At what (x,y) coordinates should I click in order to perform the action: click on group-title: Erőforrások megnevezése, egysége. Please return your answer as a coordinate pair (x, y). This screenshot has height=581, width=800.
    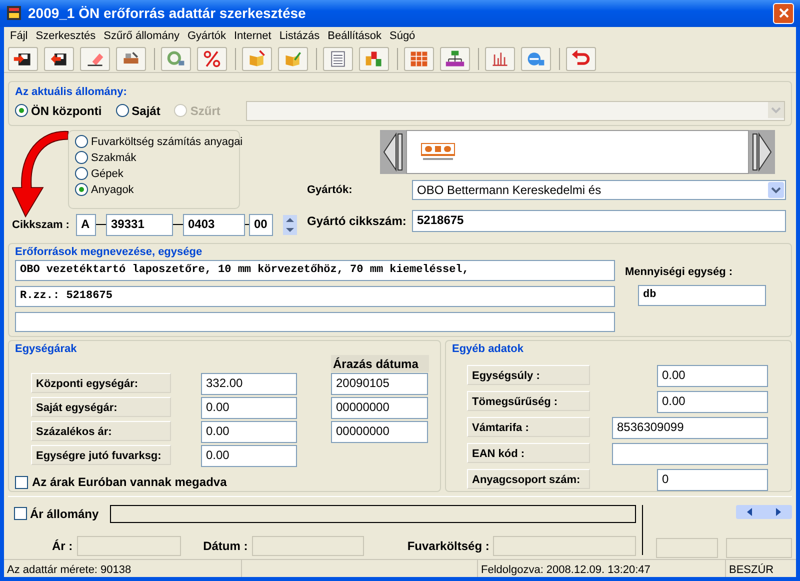
    Looking at the image, I should click on (109, 252).